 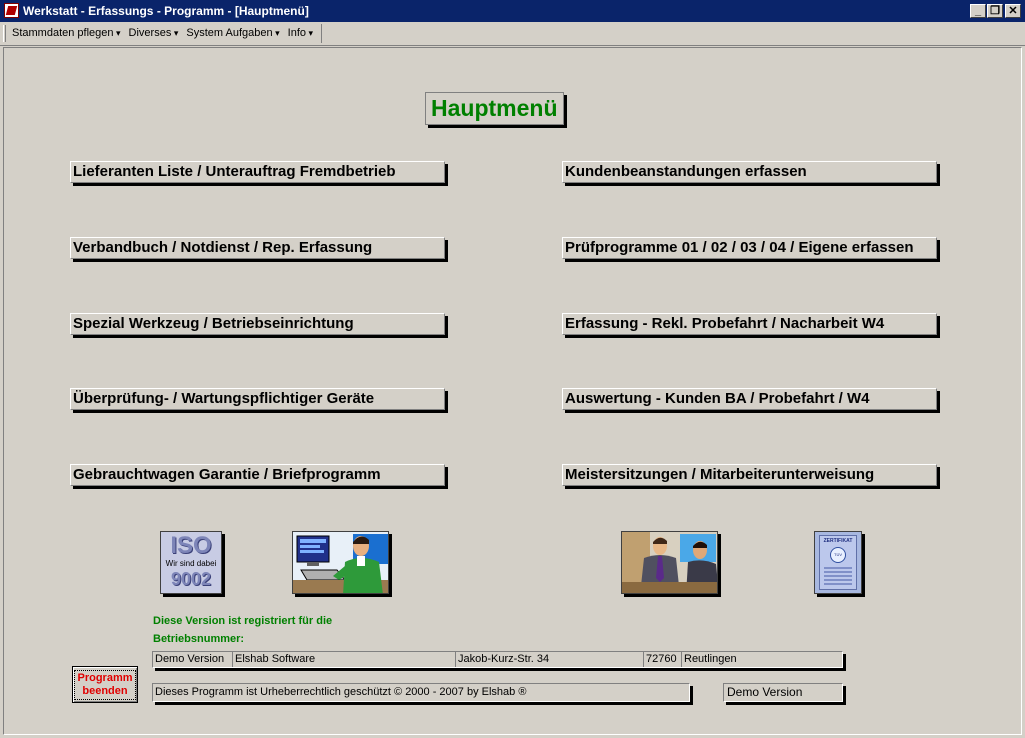 I want to click on business-meeting-icon, so click(x=669, y=562).